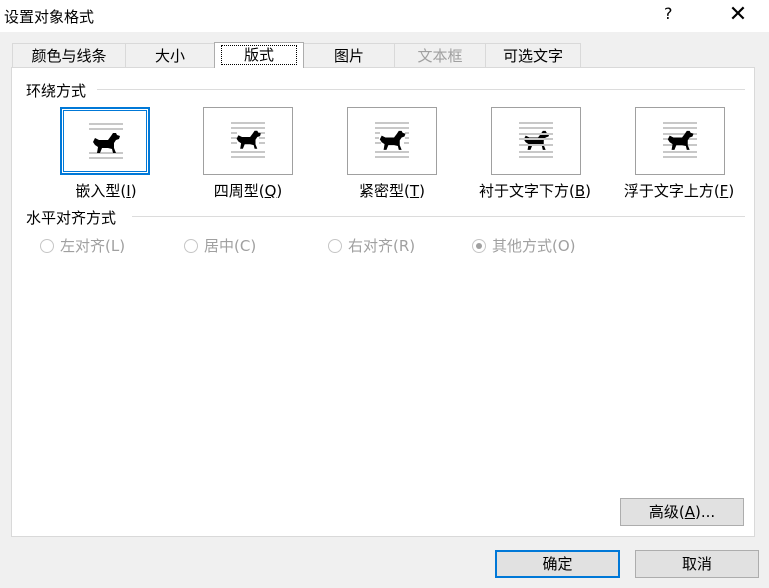  Describe the element at coordinates (49, 17) in the screenshot. I see `dialog-title: 设置对象格式` at that location.